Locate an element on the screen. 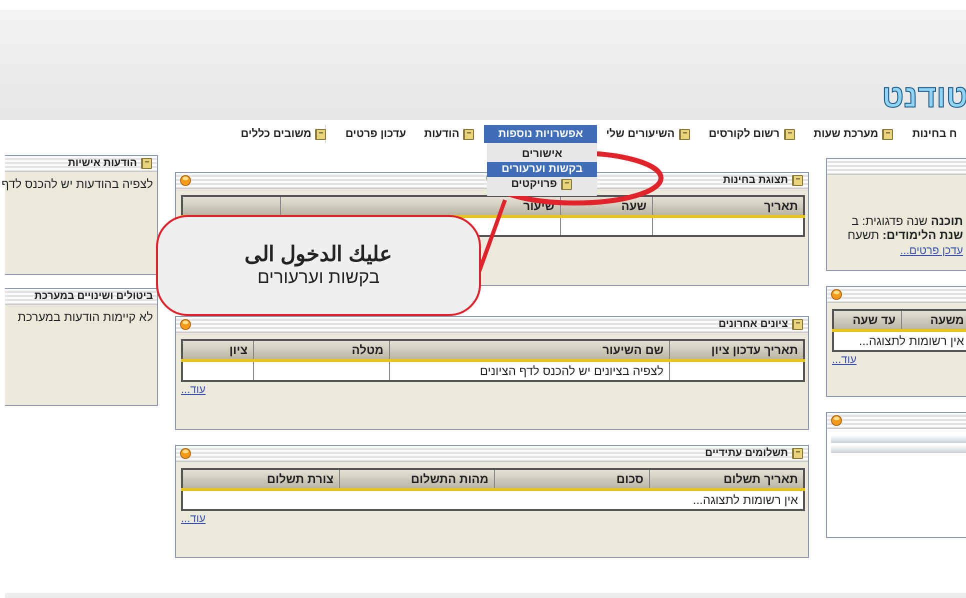 Image resolution: width=966 pixels, height=598 pixels. profile-line: תוכנה שנה פדגוגית: ב is located at coordinates (906, 222).